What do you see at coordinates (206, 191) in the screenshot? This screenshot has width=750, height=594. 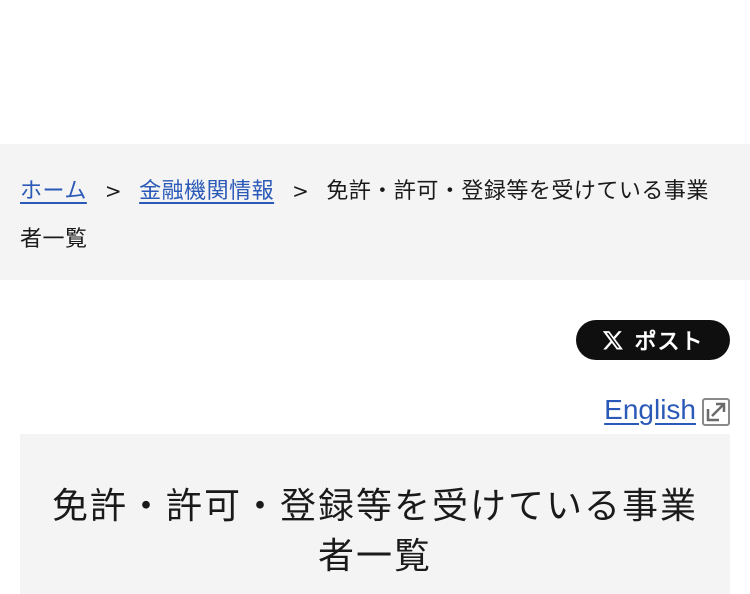 I see `breadcrumb-finance-link: 金融機関情報` at bounding box center [206, 191].